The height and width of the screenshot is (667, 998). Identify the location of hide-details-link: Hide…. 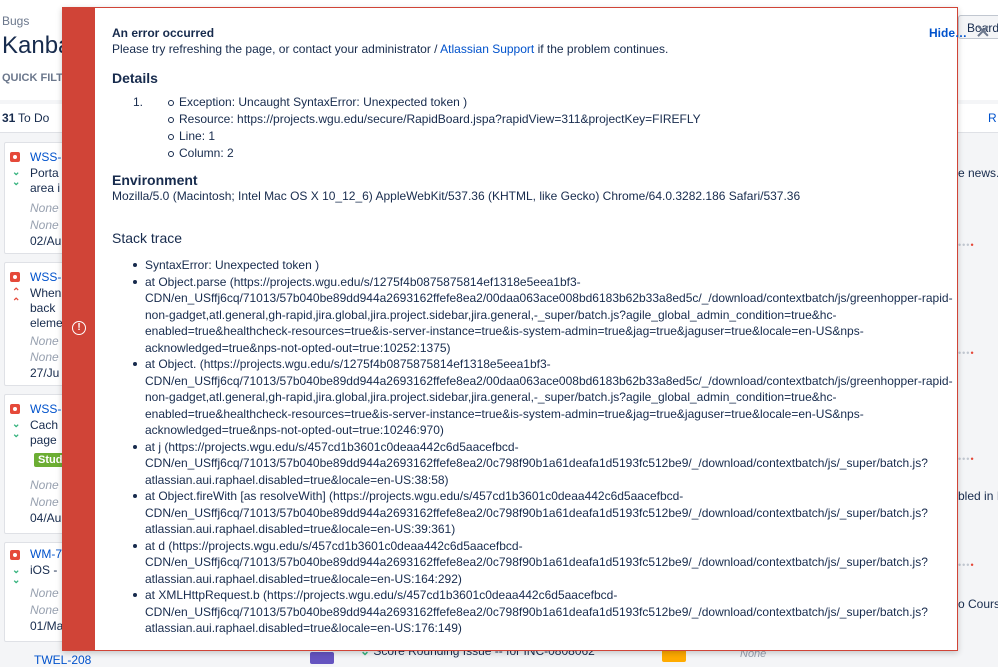
(948, 33).